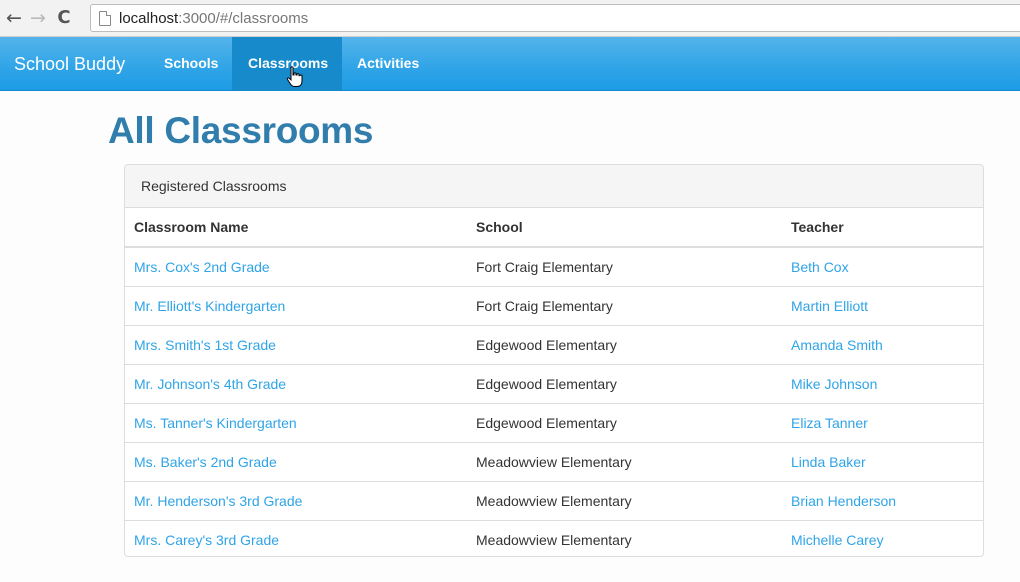  Describe the element at coordinates (624, 228) in the screenshot. I see `header-school: School` at that location.